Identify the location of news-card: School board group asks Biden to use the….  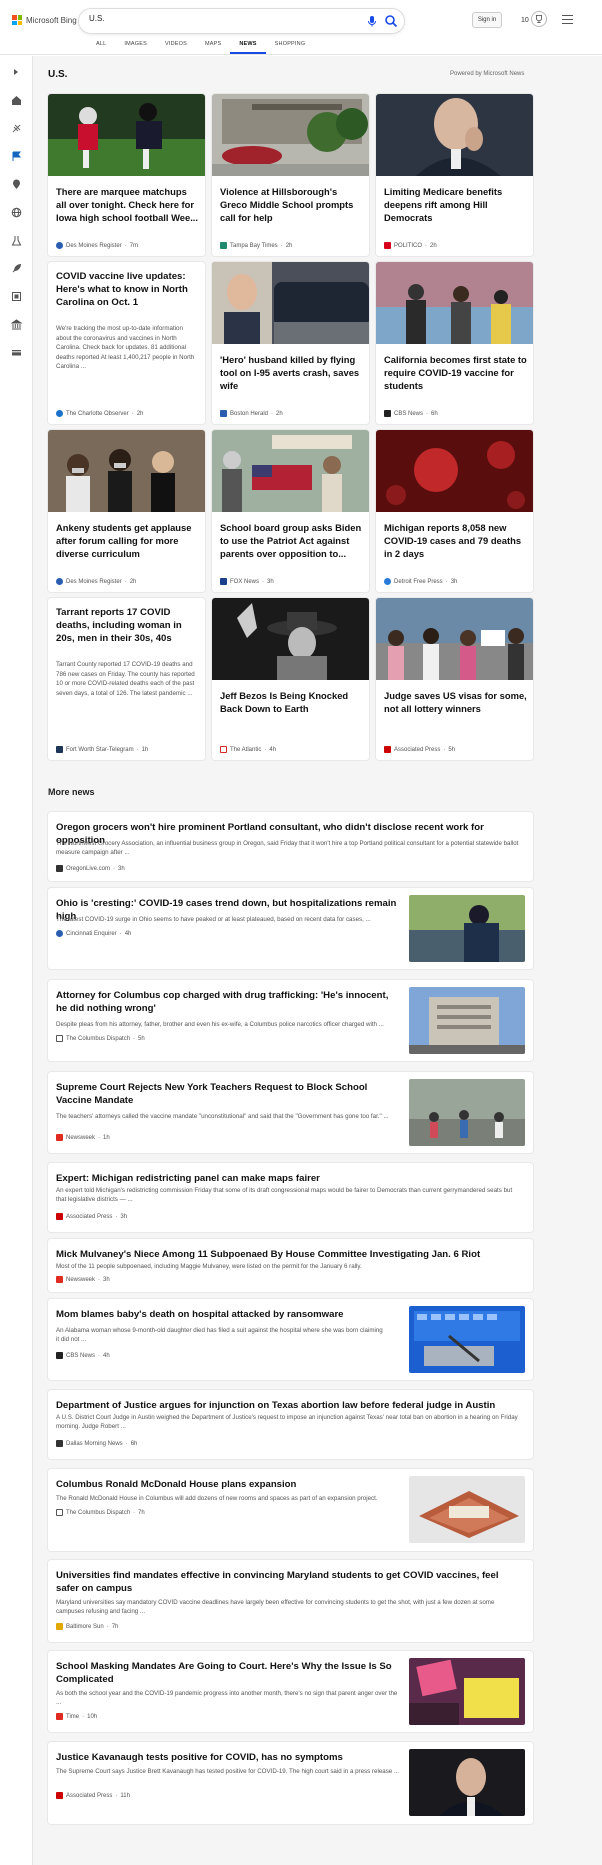
(290, 511).